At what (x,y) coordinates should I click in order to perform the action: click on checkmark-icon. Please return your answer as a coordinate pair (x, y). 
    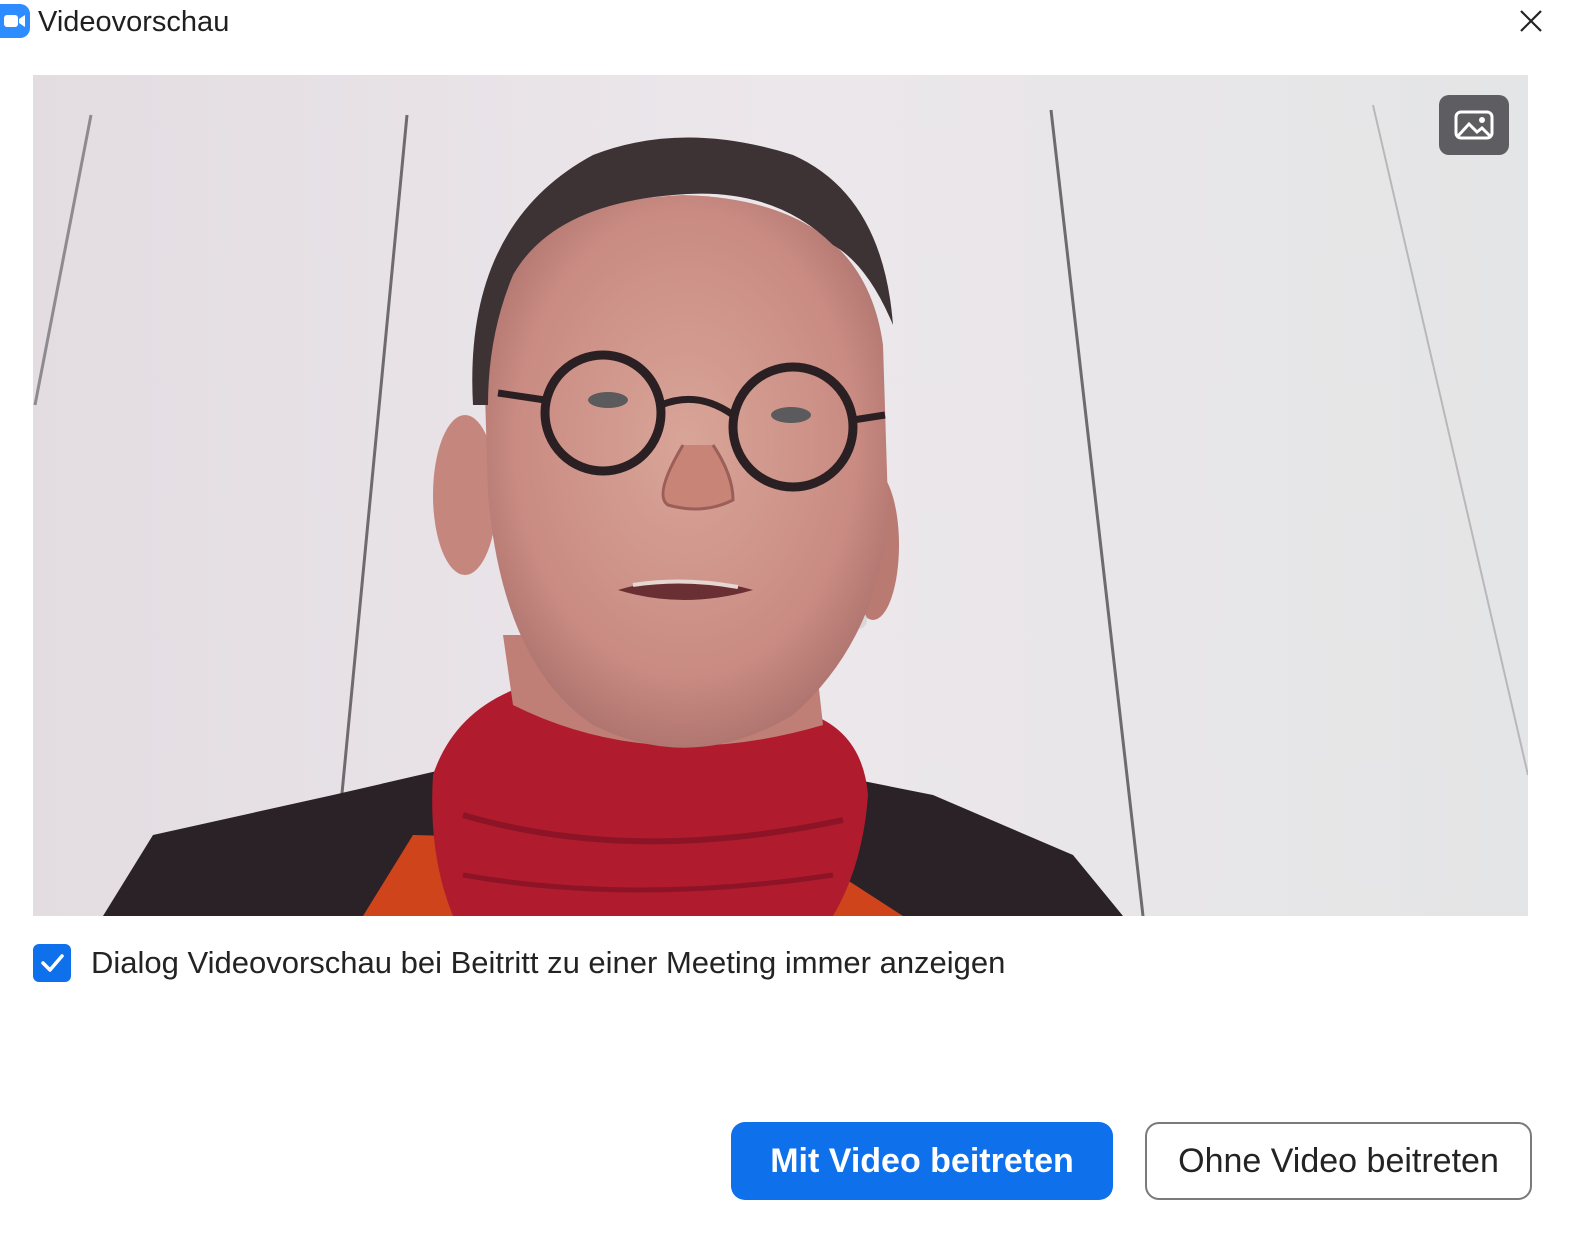
    Looking at the image, I should click on (52, 963).